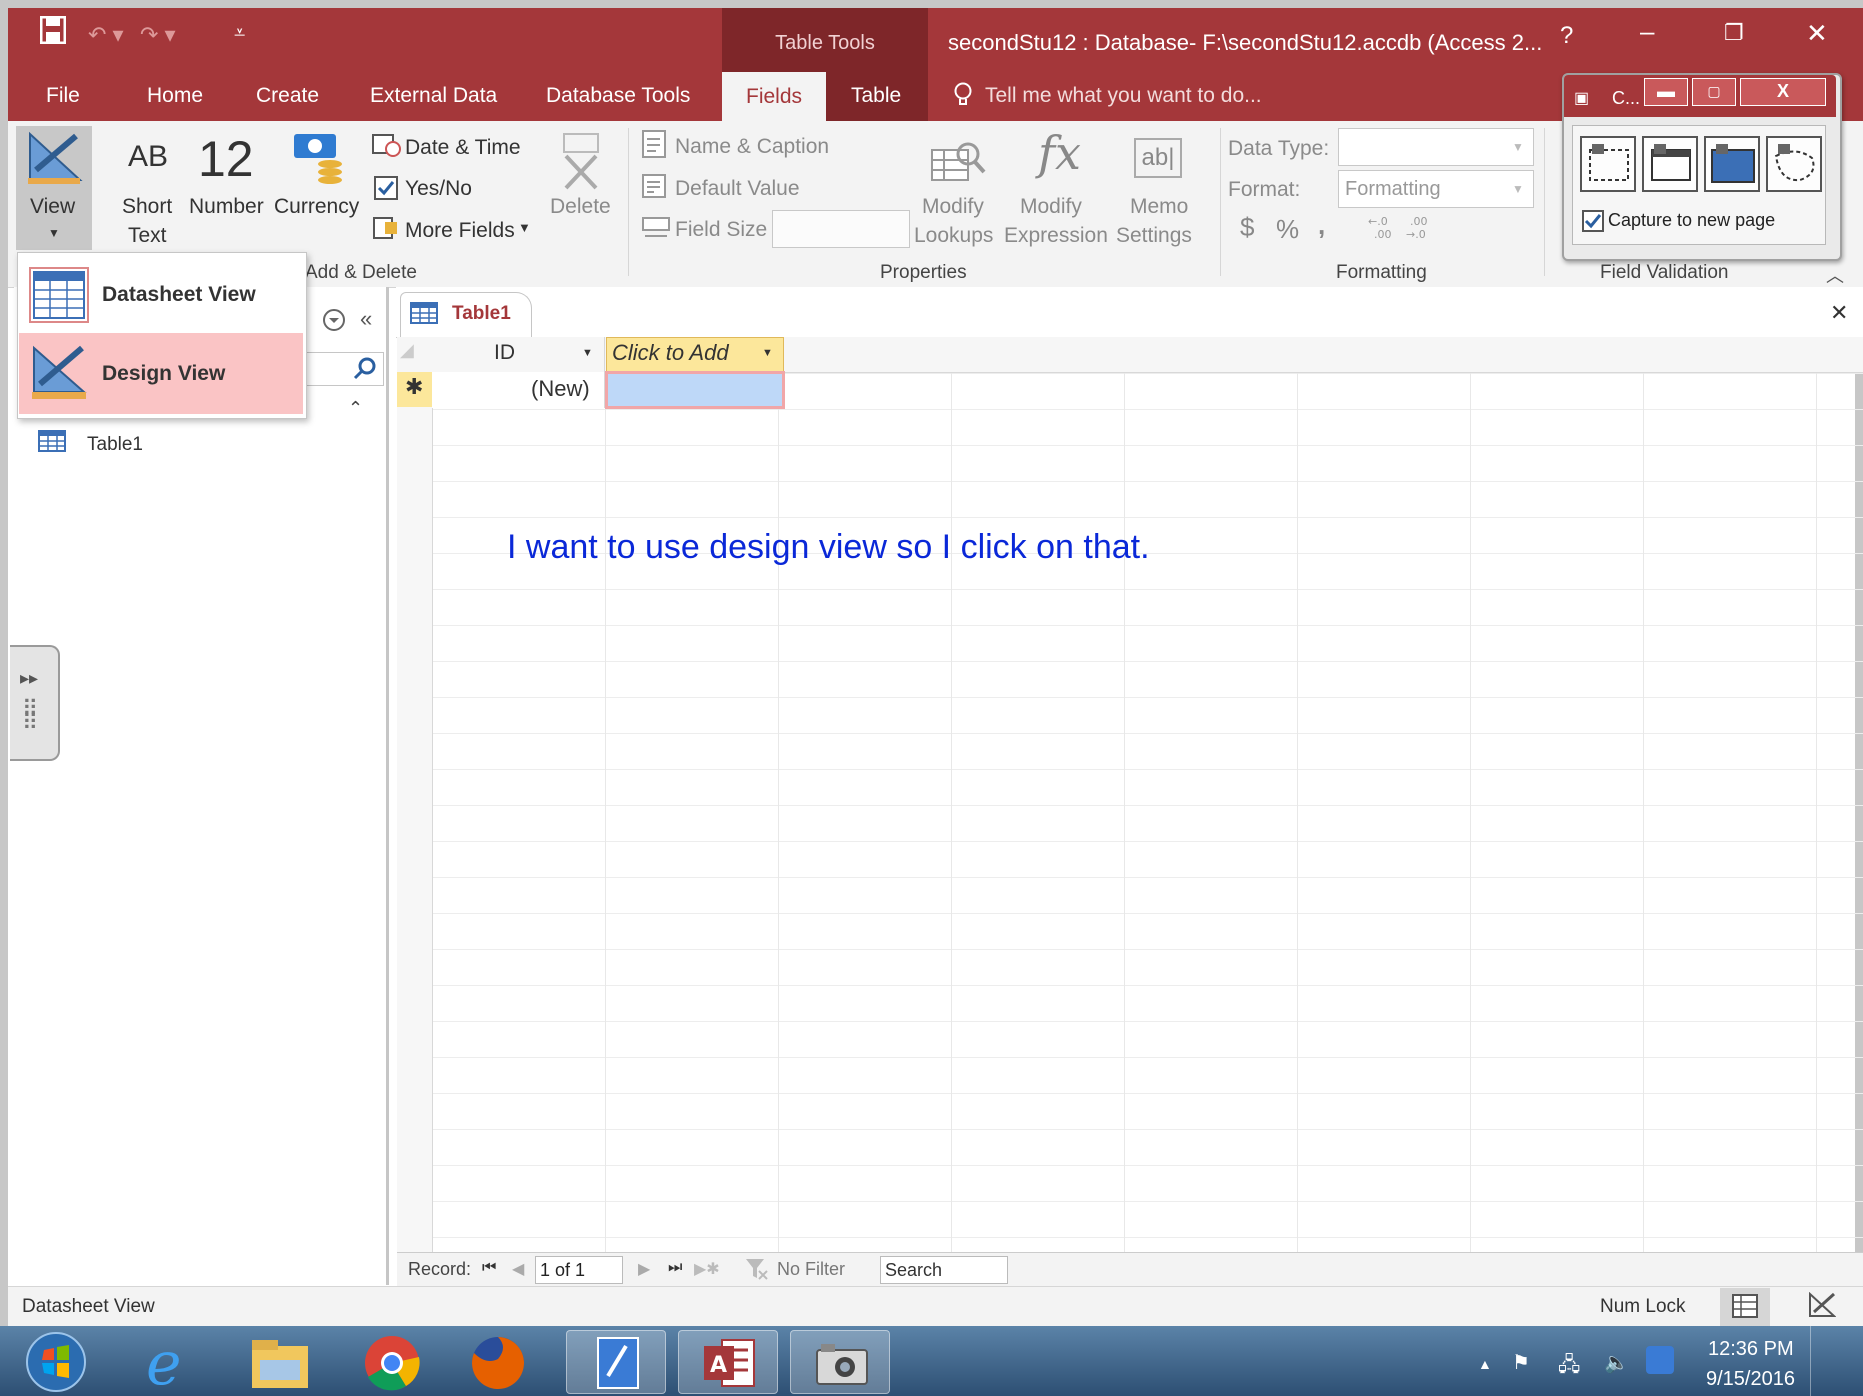  Describe the element at coordinates (1158, 158) in the screenshot. I see `memo-icon: ab|` at that location.